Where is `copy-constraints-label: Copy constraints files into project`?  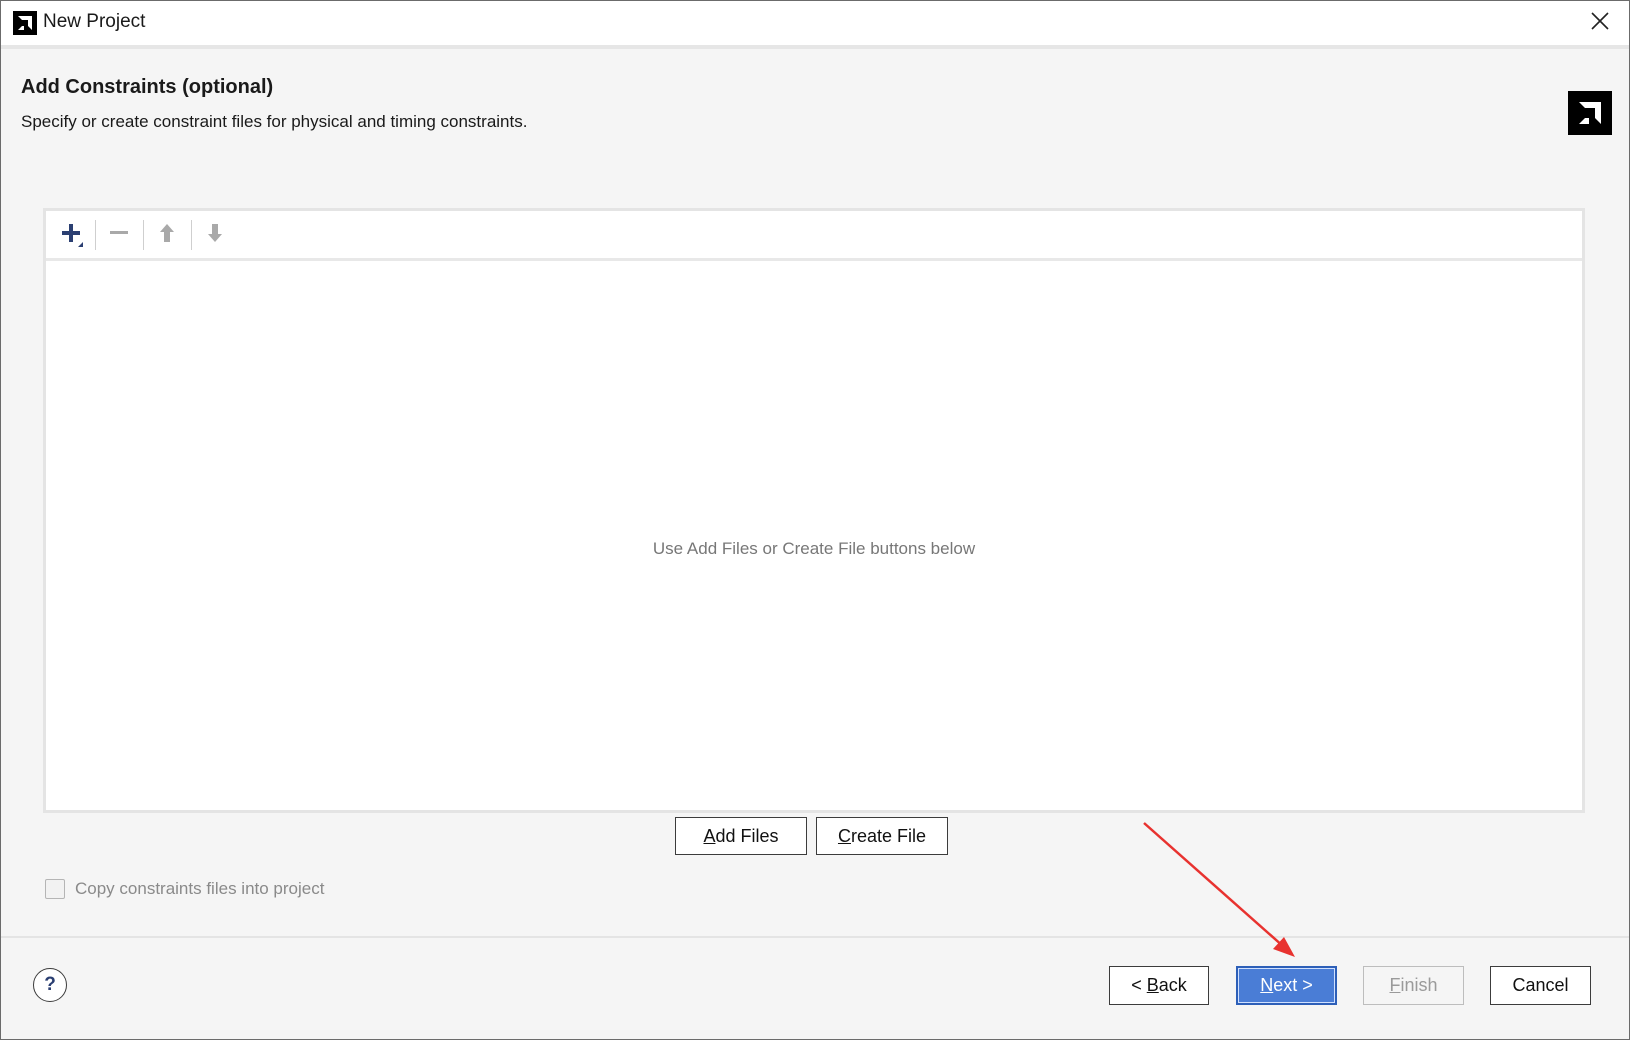
copy-constraints-label: Copy constraints files into project is located at coordinates (200, 888).